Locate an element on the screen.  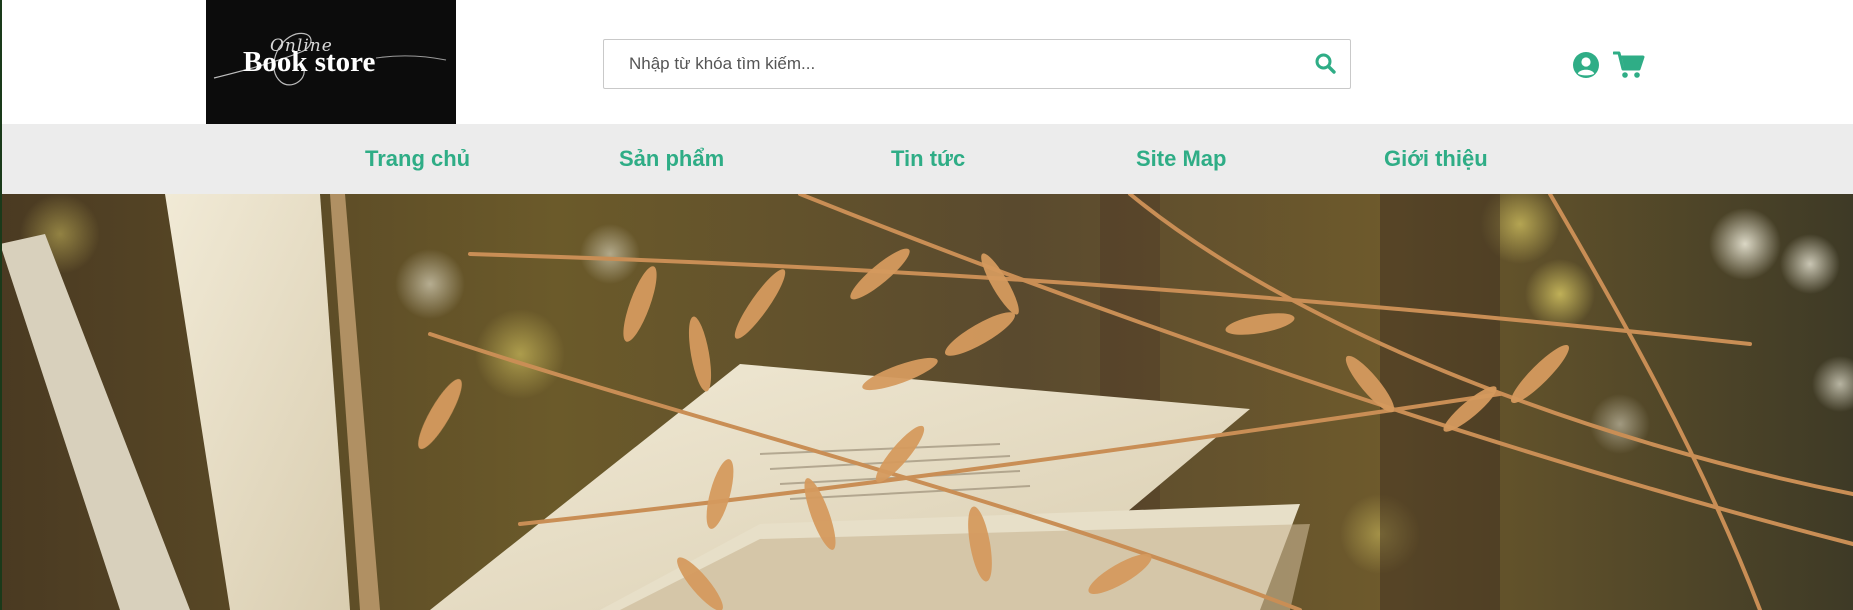
shopping-cart-icon is located at coordinates (1628, 64).